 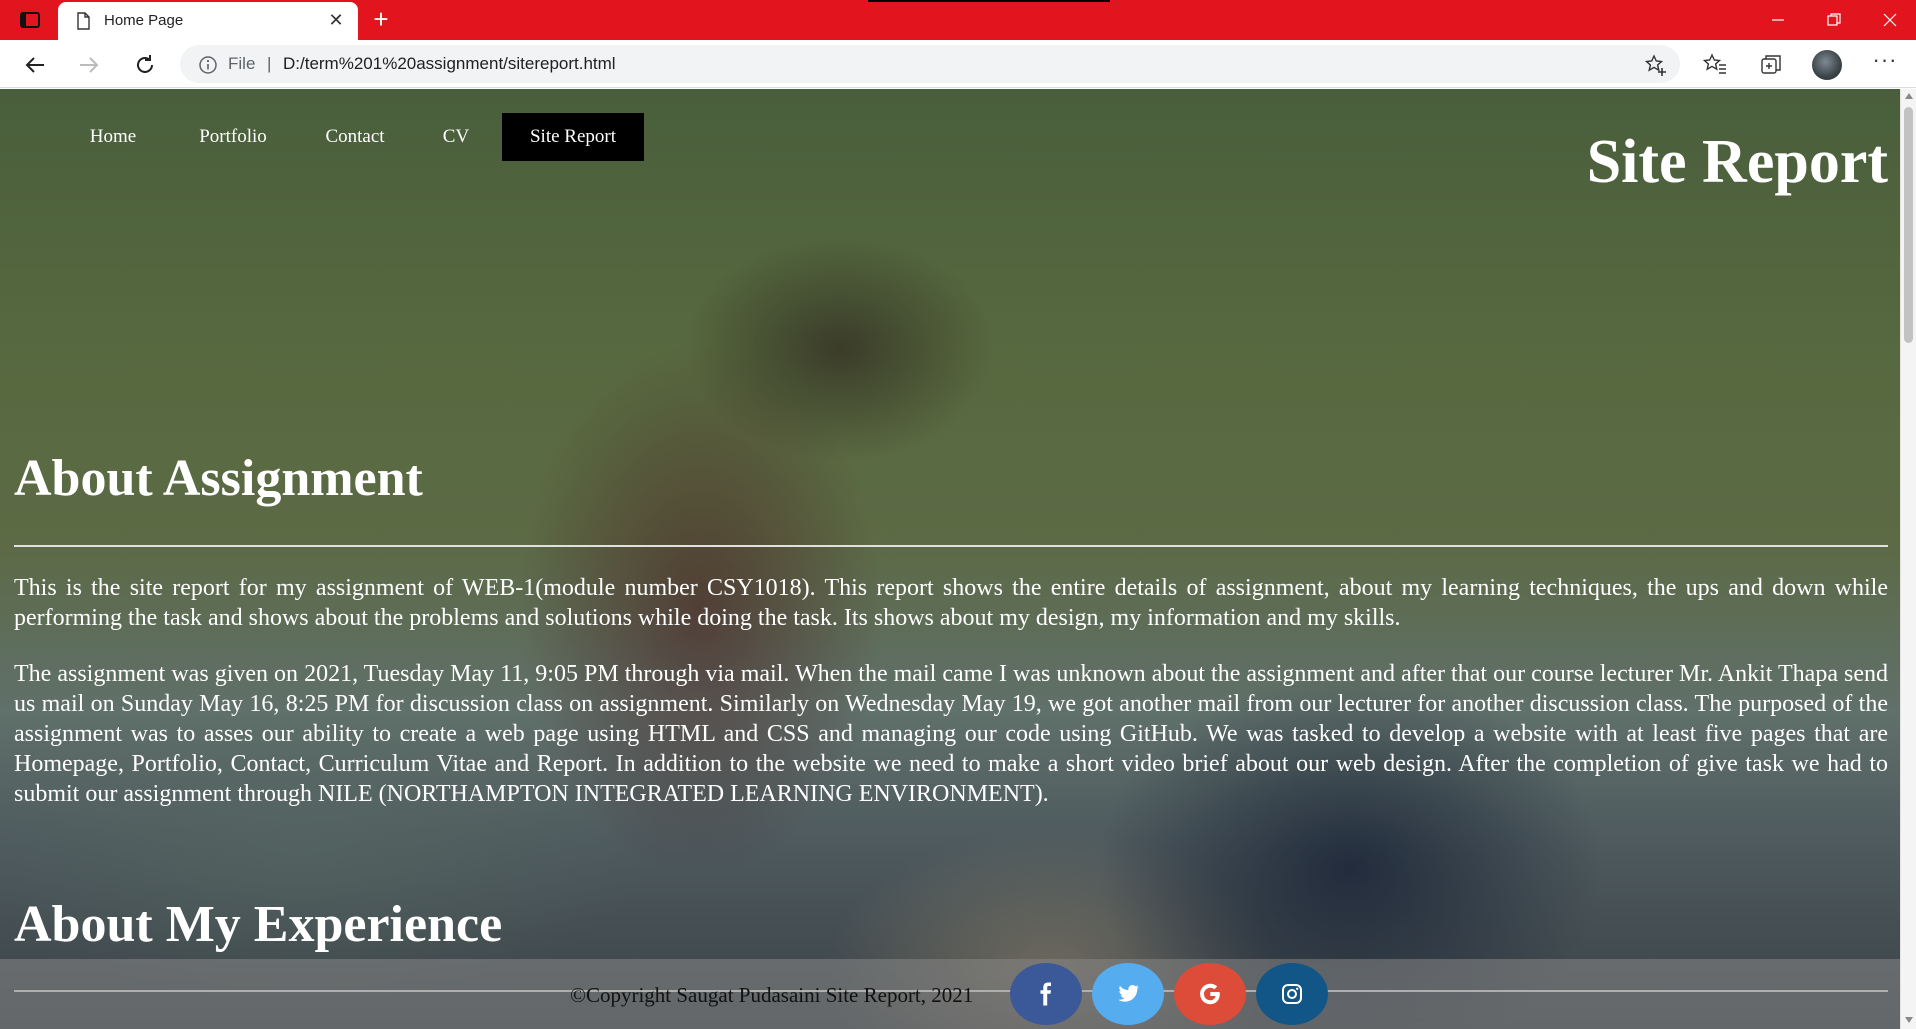 What do you see at coordinates (218, 478) in the screenshot?
I see `section-heading-about-assignment: About Assignment` at bounding box center [218, 478].